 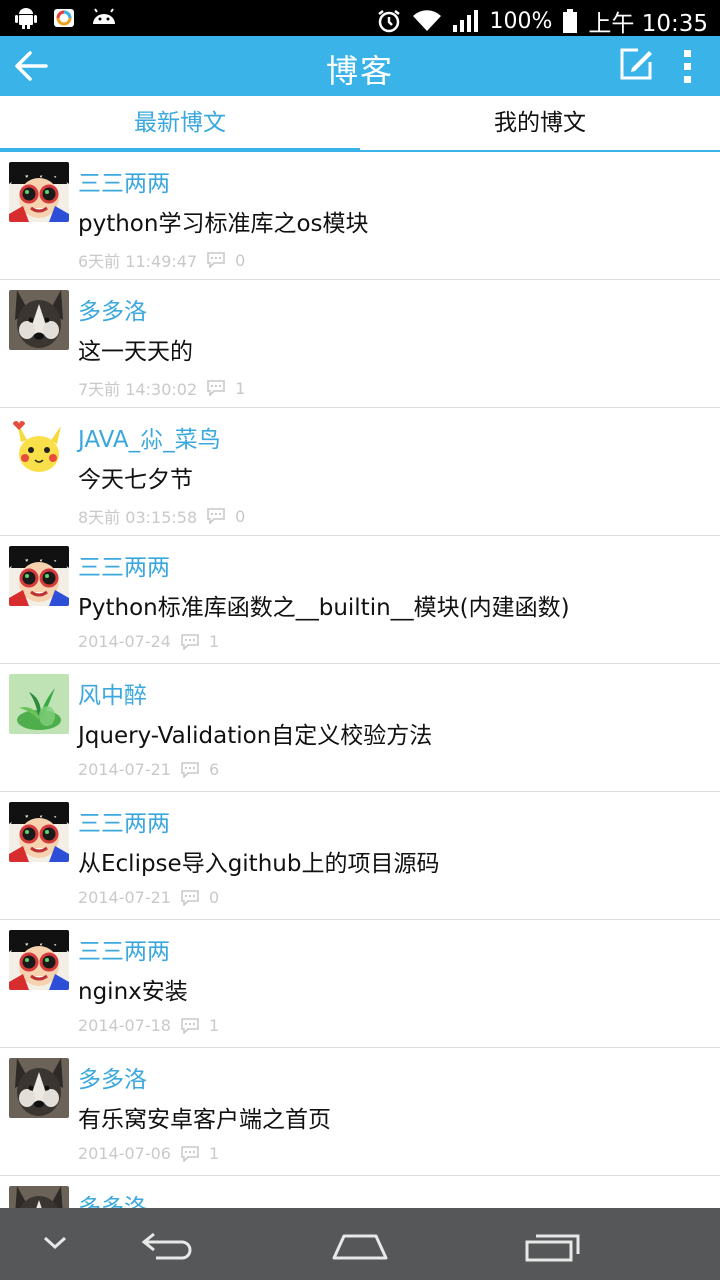 I want to click on author-name: 风中醉, so click(x=112, y=693).